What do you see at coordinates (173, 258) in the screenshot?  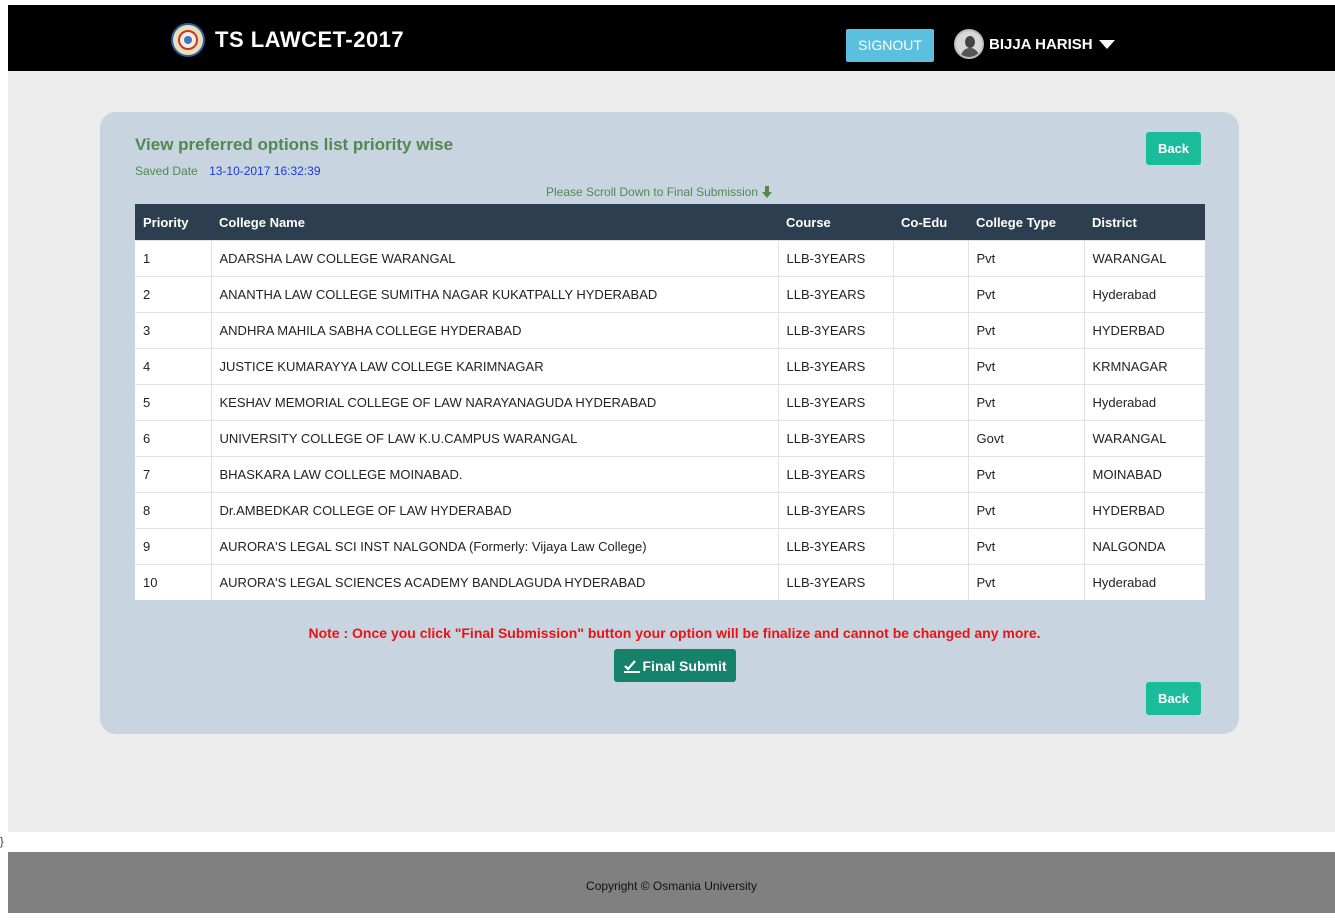 I see `cell-priority: 1` at bounding box center [173, 258].